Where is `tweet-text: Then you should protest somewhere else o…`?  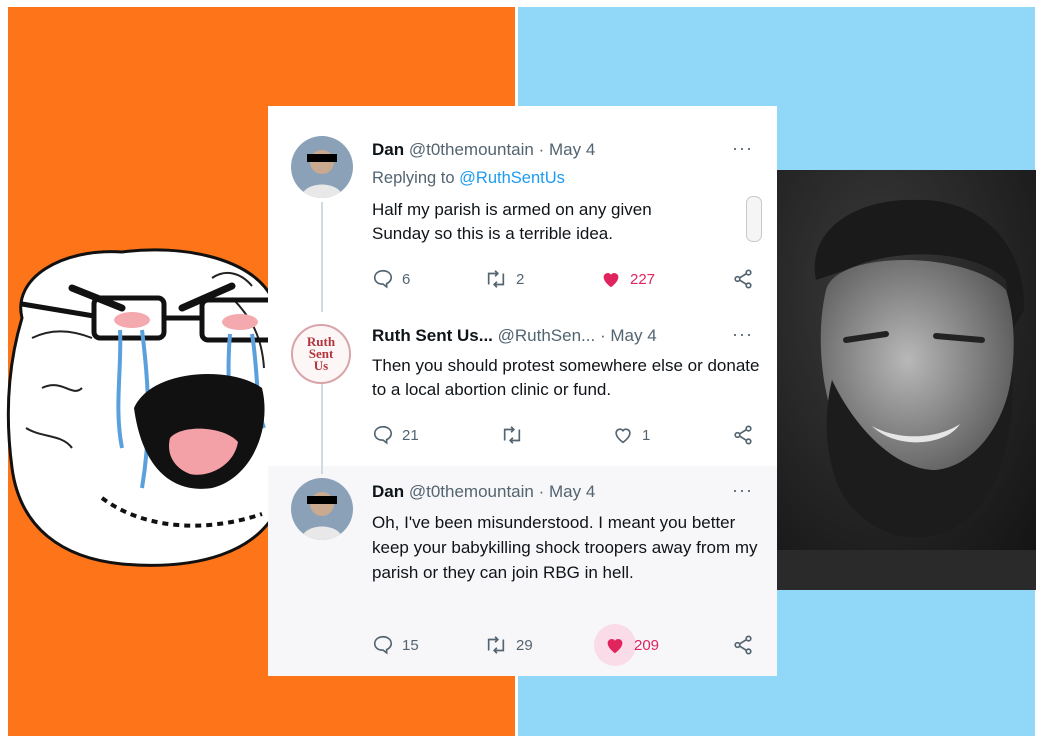
tweet-text: Then you should protest somewhere else o… is located at coordinates (566, 377).